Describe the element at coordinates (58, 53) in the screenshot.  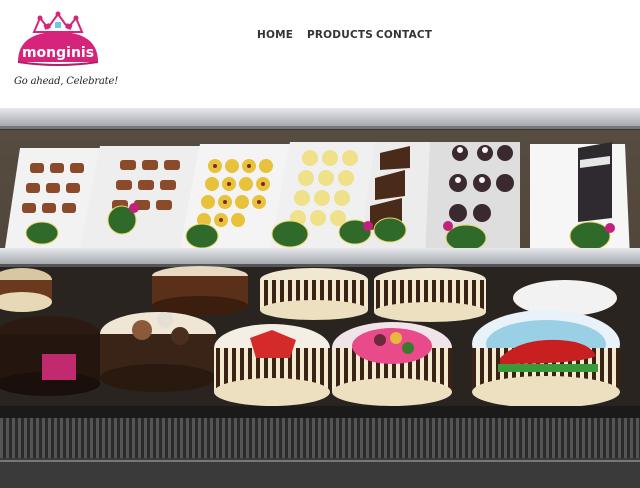
I see `brand-name: monginis` at that location.